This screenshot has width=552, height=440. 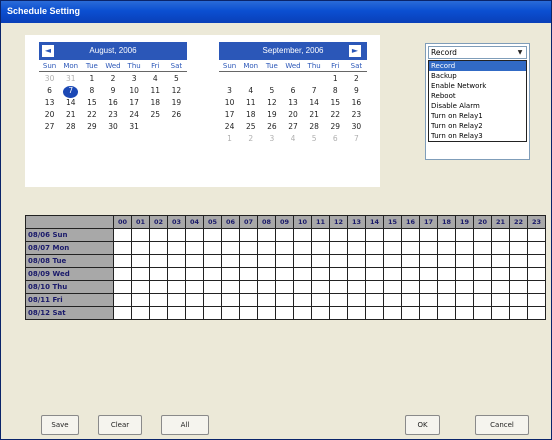 What do you see at coordinates (335, 104) in the screenshot?
I see `calendar-day: 15` at bounding box center [335, 104].